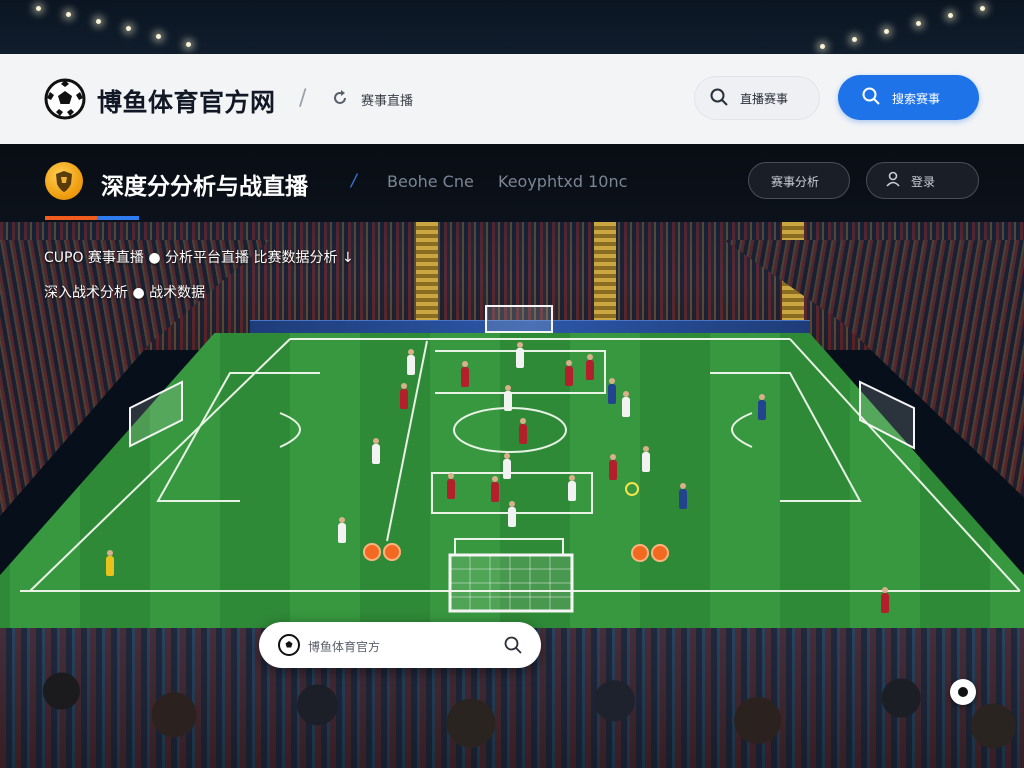 This screenshot has height=768, width=1024. What do you see at coordinates (430, 181) in the screenshot?
I see `hero-subtitle: Beohe Cne` at bounding box center [430, 181].